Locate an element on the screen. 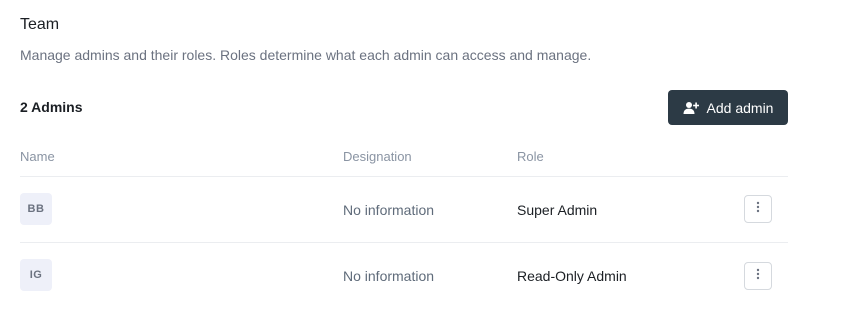 The width and height of the screenshot is (841, 318). avatar: BB is located at coordinates (36, 209).